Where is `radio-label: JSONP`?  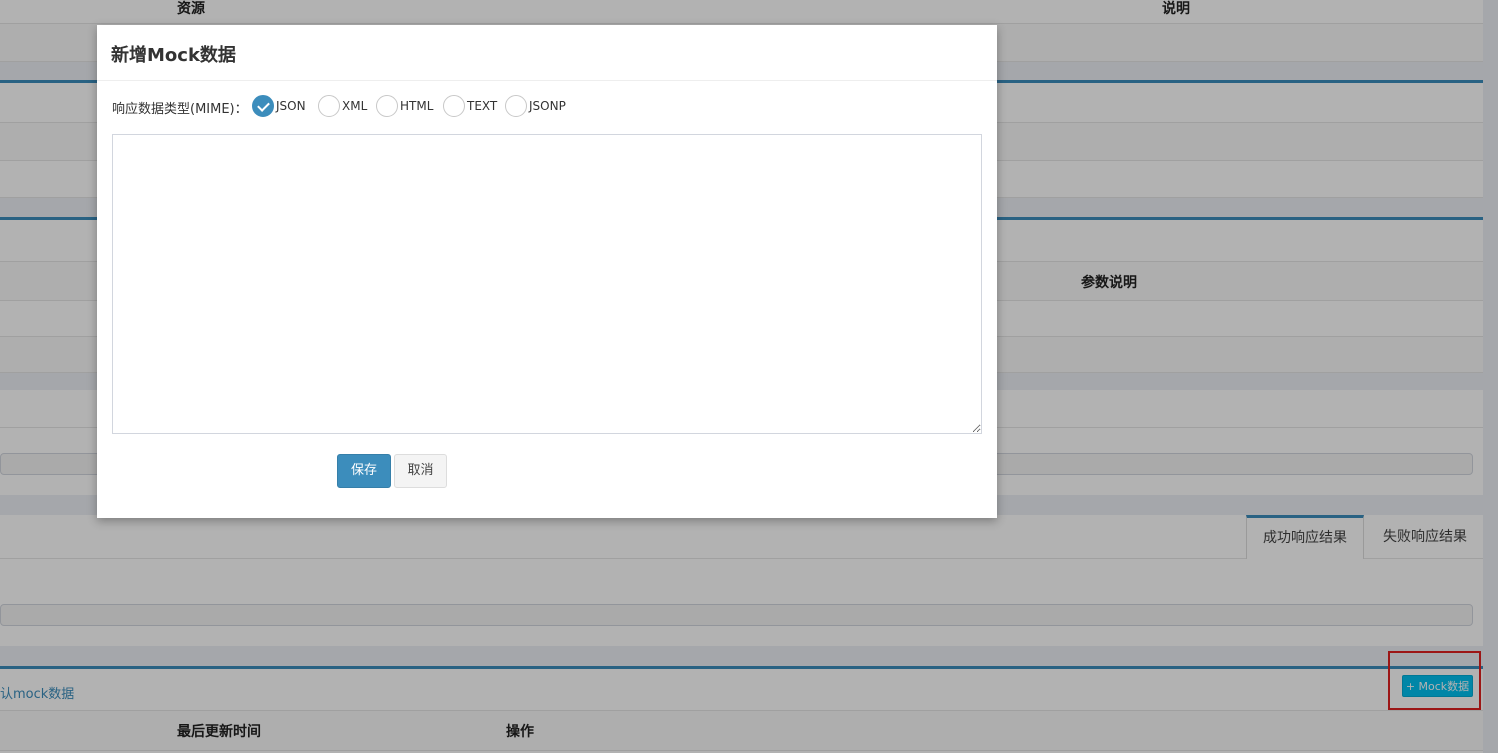
radio-label: JSONP is located at coordinates (547, 106).